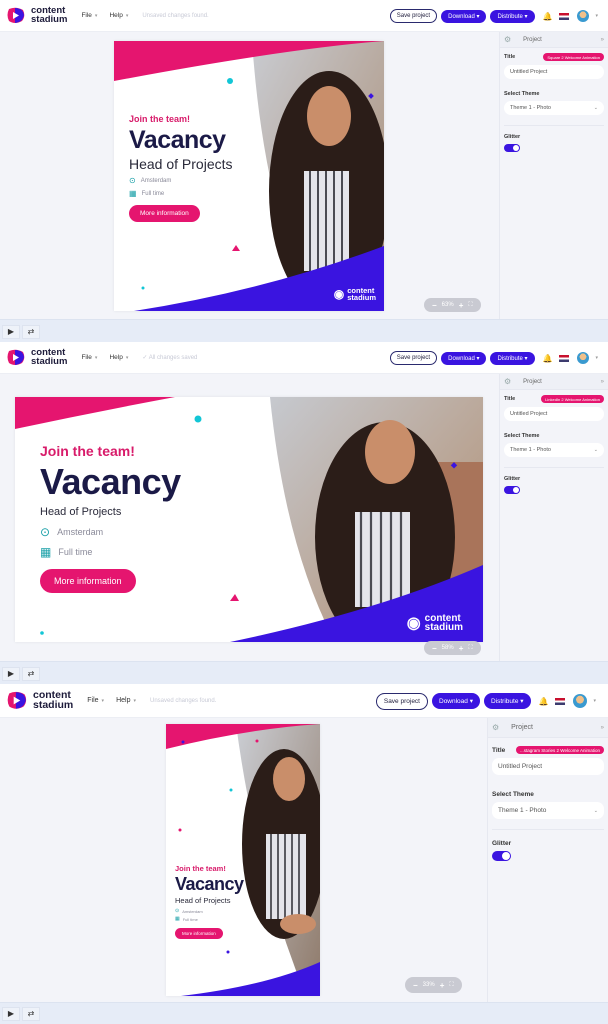 The height and width of the screenshot is (1024, 608). I want to click on logo-icon, so click(16, 357).